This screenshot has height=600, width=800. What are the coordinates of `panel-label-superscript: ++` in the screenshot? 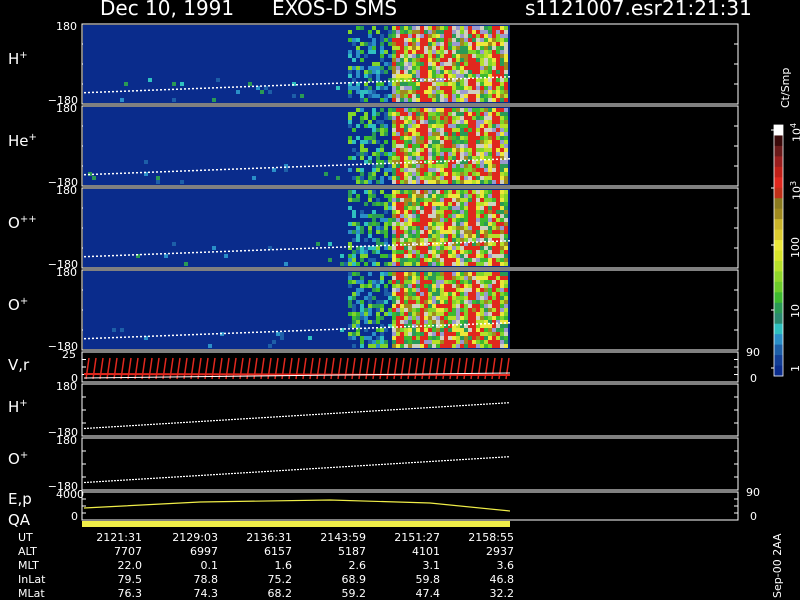 It's located at (28, 219).